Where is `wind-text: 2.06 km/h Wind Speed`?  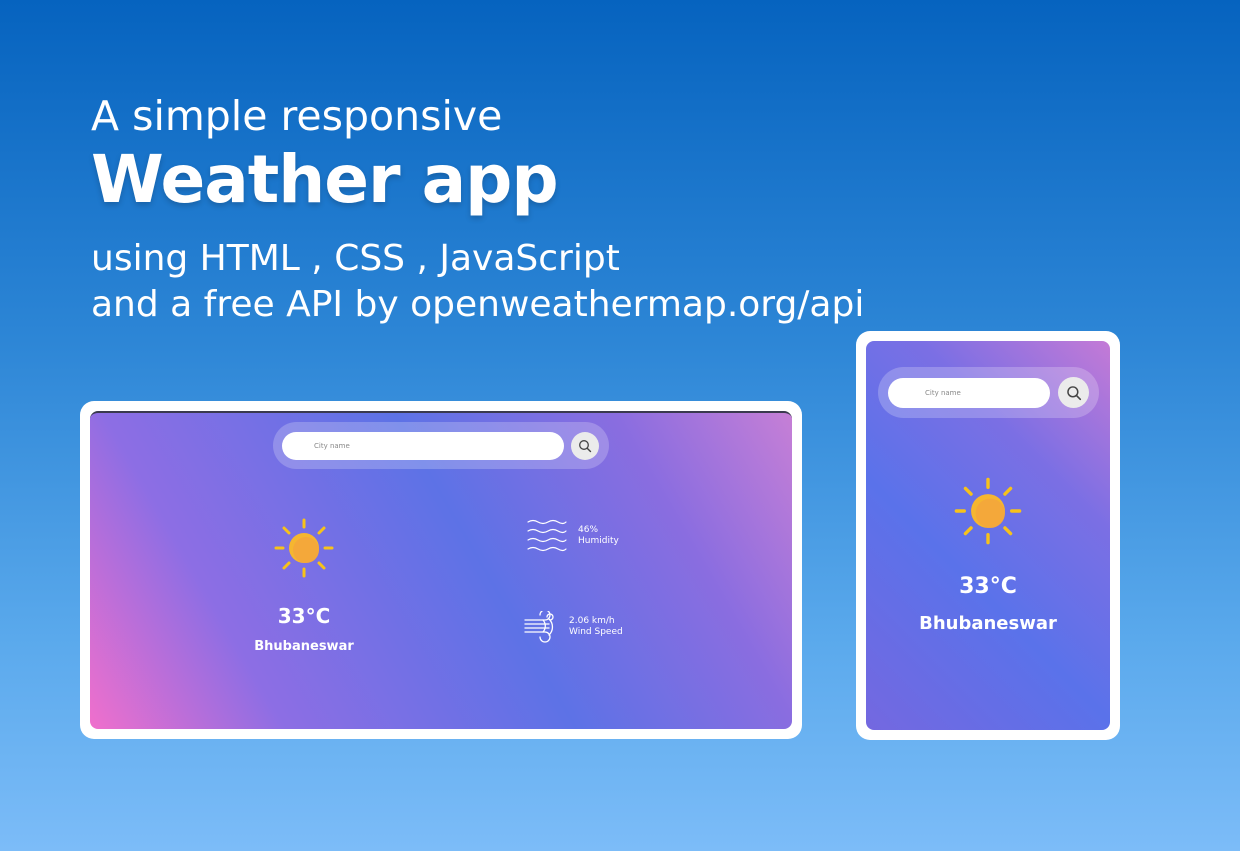 wind-text: 2.06 km/h Wind Speed is located at coordinates (596, 627).